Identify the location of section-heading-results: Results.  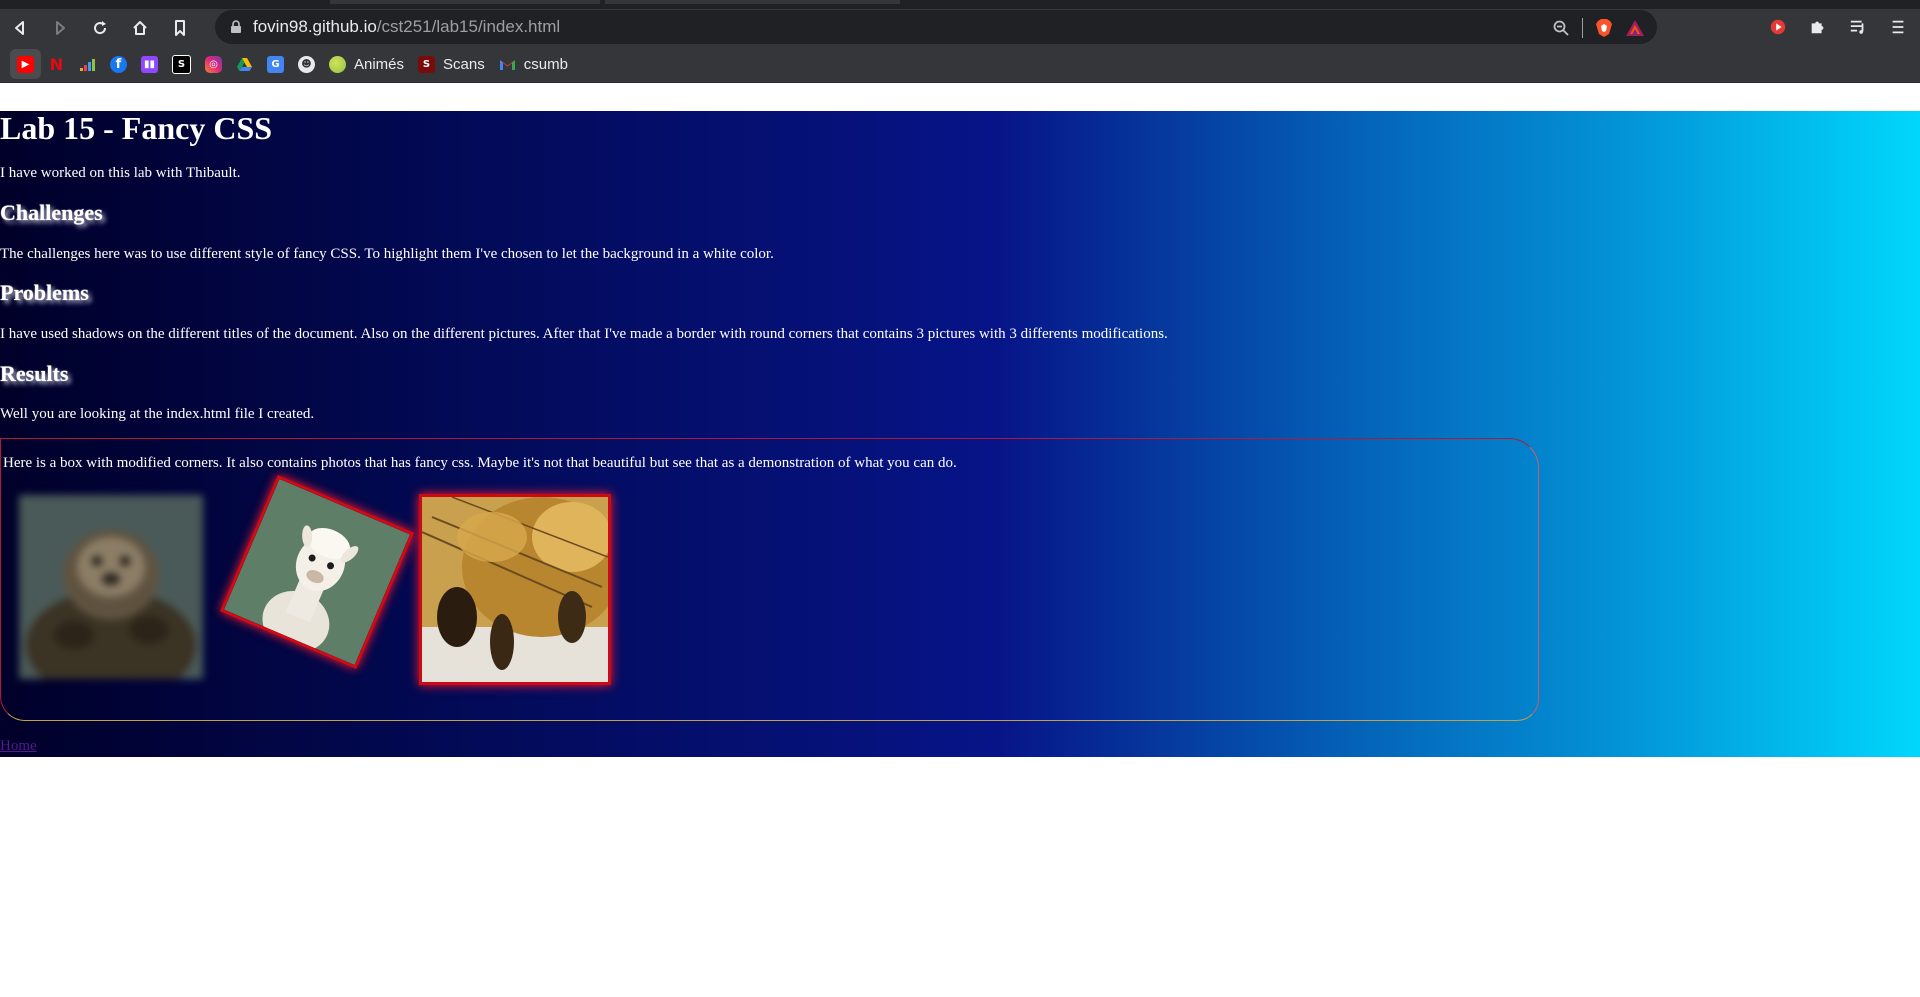
(34, 373).